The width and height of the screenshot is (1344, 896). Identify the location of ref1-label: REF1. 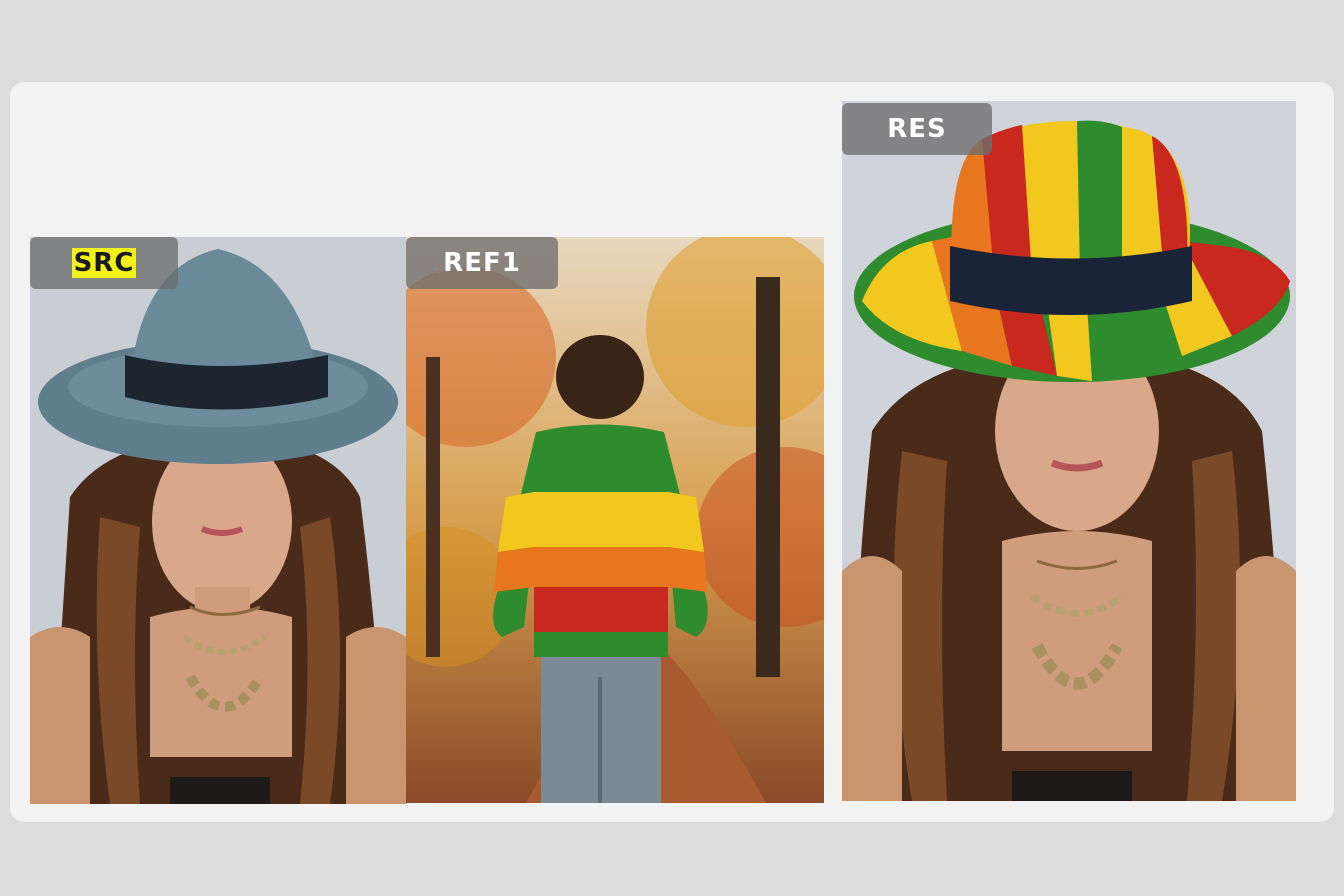
(482, 263).